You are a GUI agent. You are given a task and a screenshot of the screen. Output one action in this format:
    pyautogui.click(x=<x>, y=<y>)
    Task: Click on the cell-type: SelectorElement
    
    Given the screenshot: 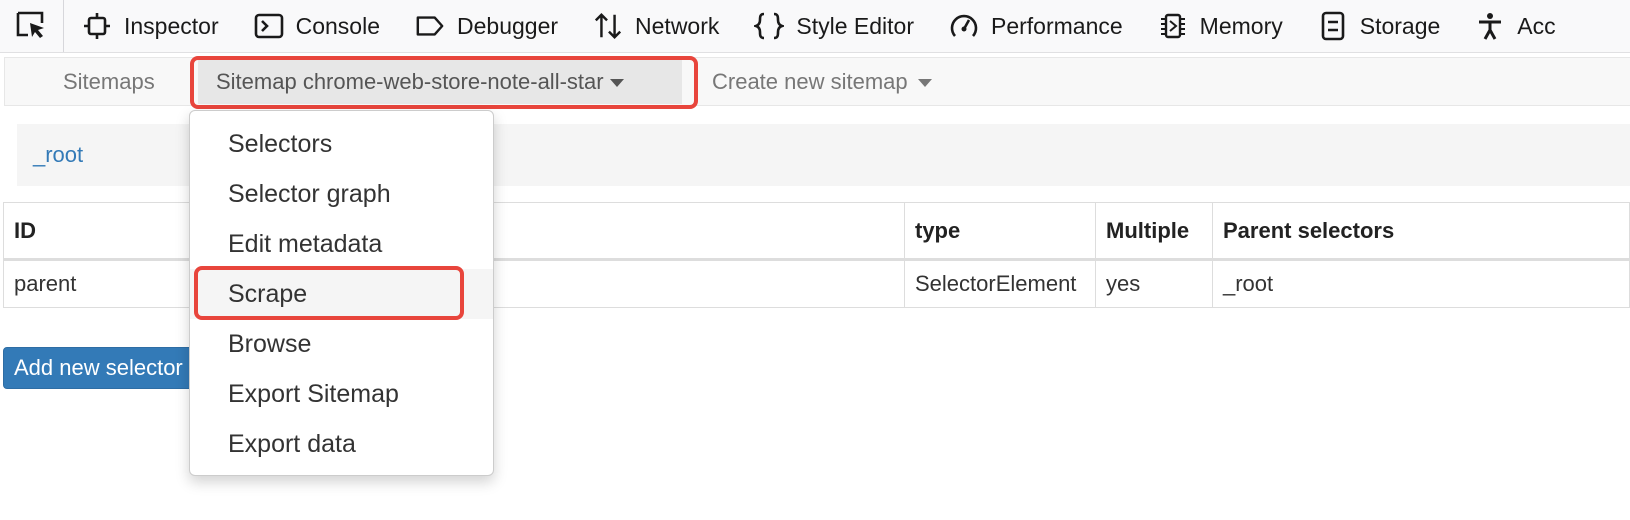 What is the action you would take?
    pyautogui.click(x=1000, y=283)
    